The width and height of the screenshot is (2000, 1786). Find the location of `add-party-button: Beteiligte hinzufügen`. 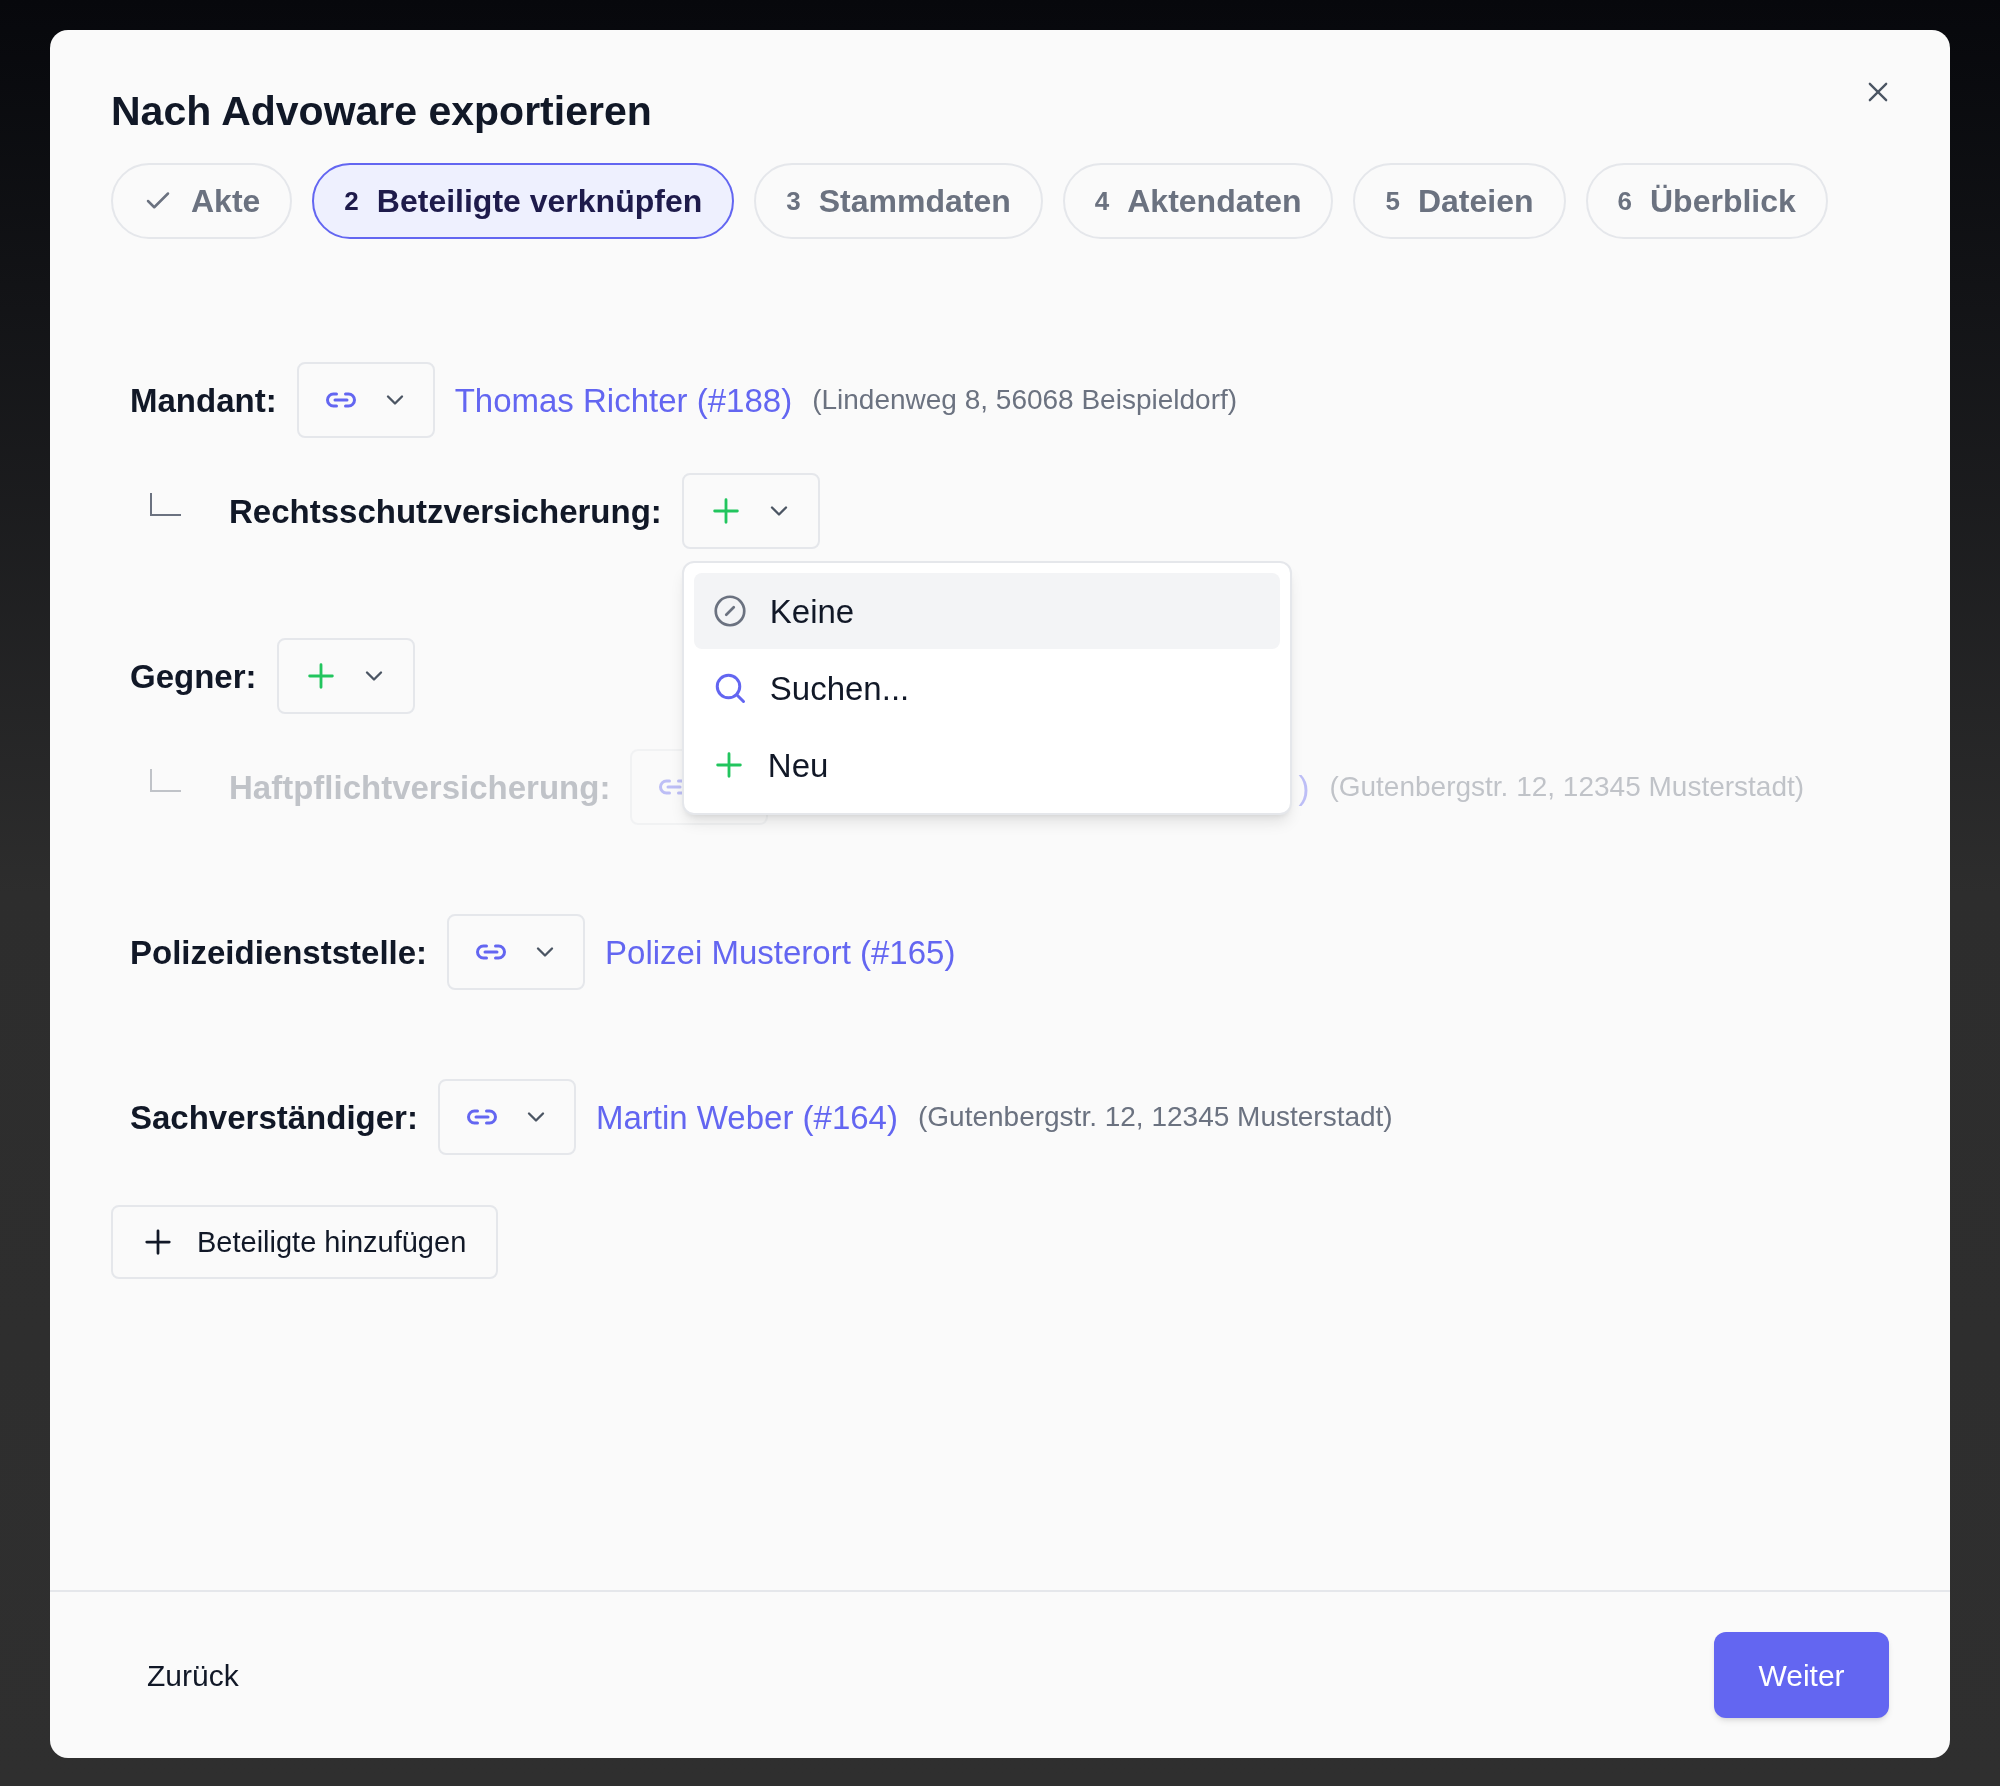

add-party-button: Beteiligte hinzufügen is located at coordinates (305, 1242).